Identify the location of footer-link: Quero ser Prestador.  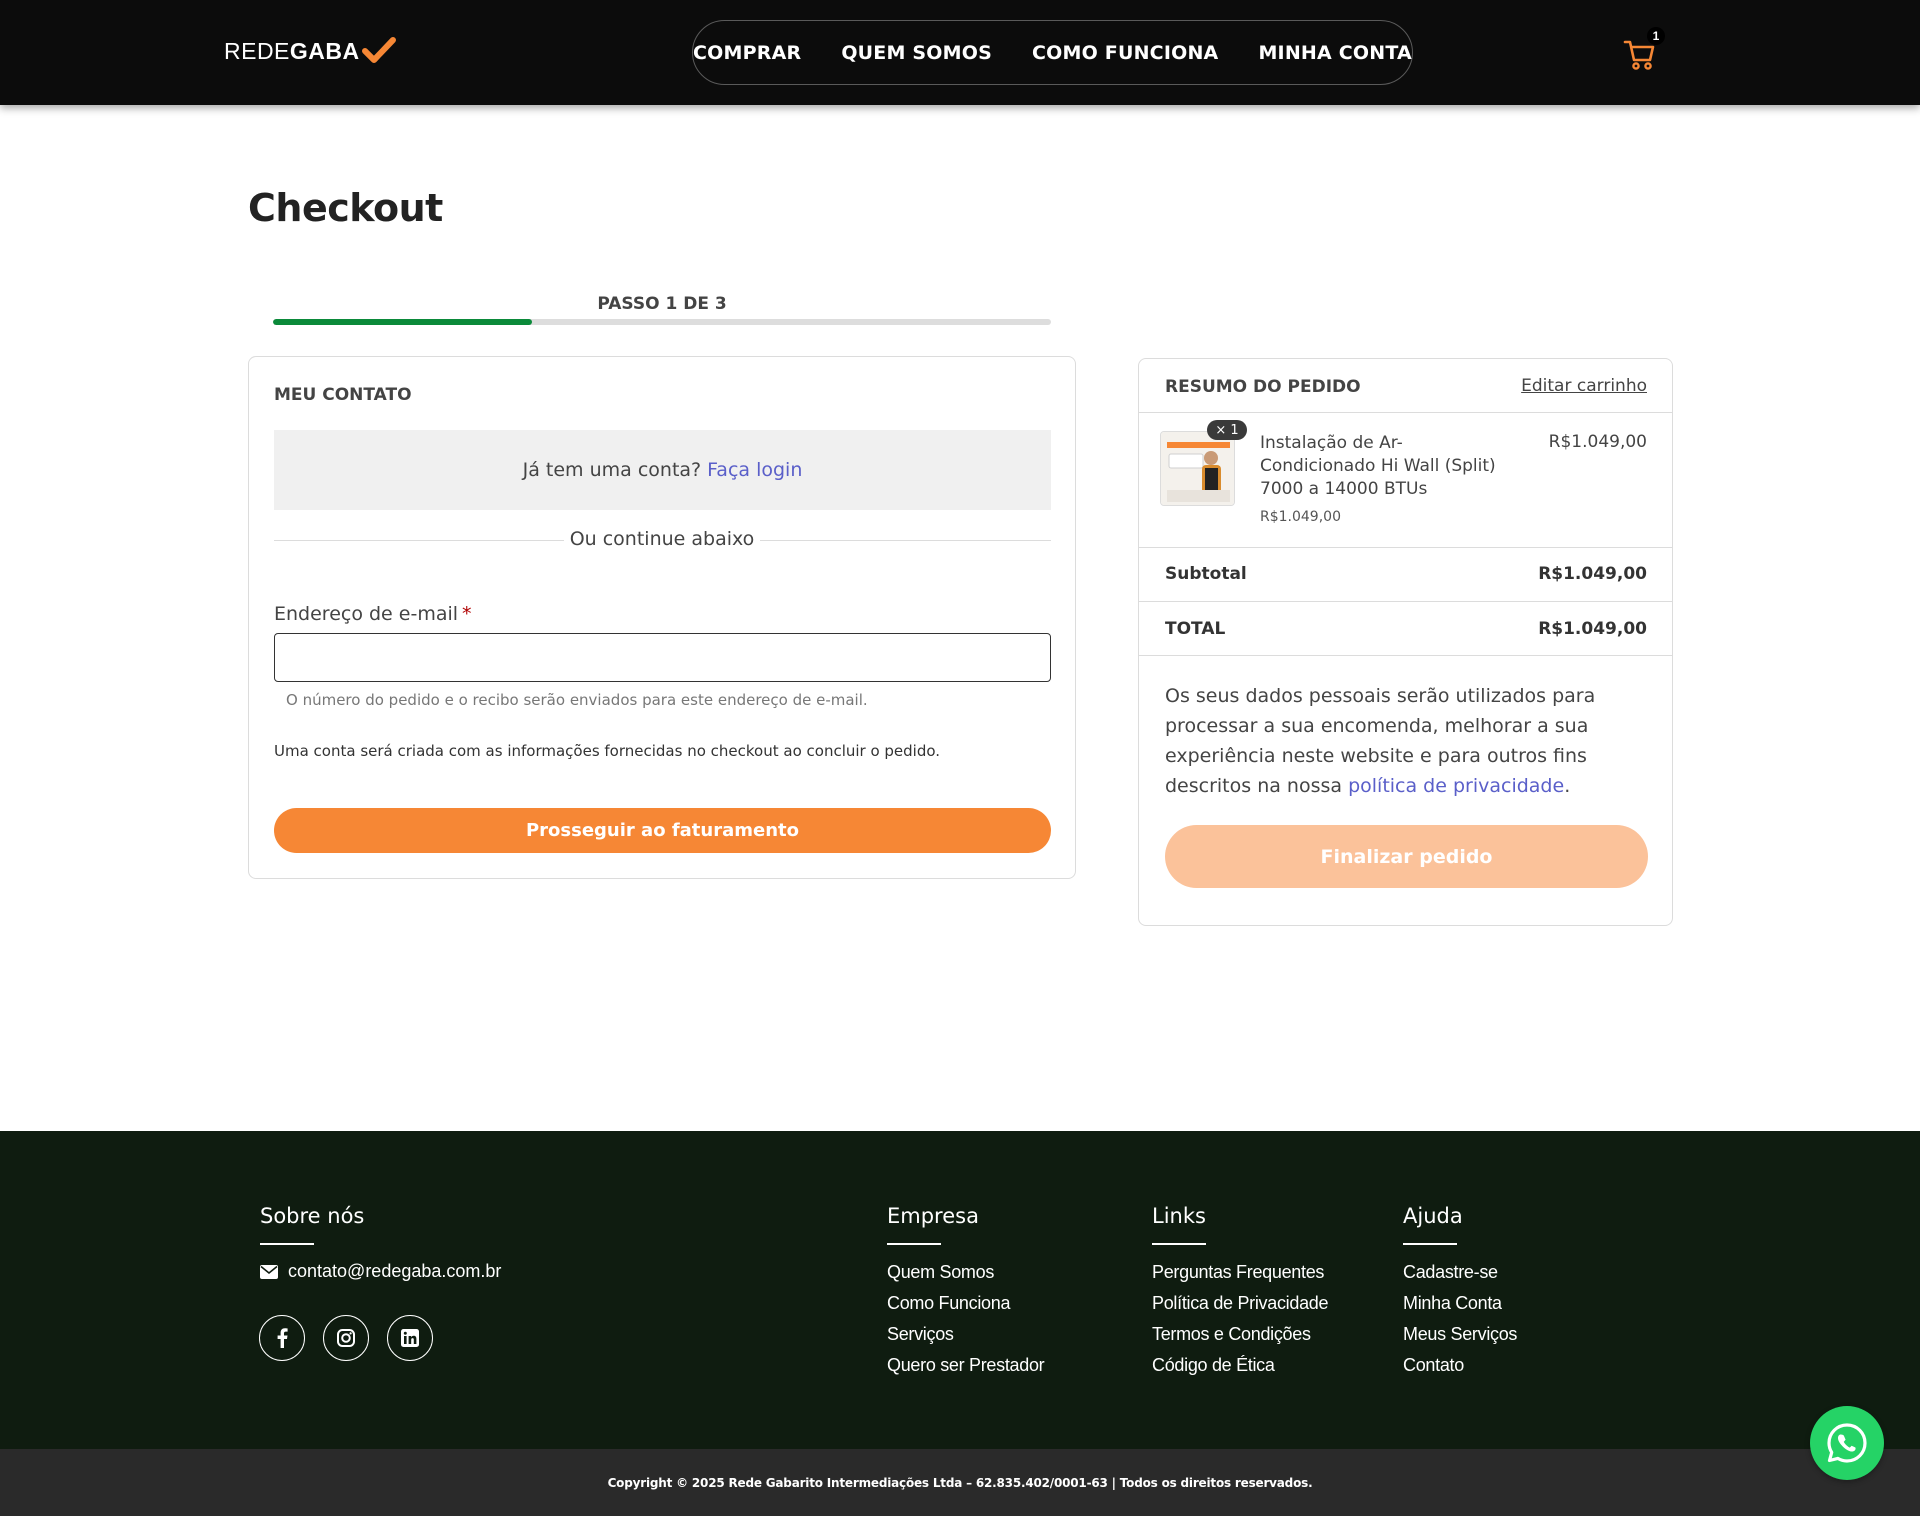
(966, 1365).